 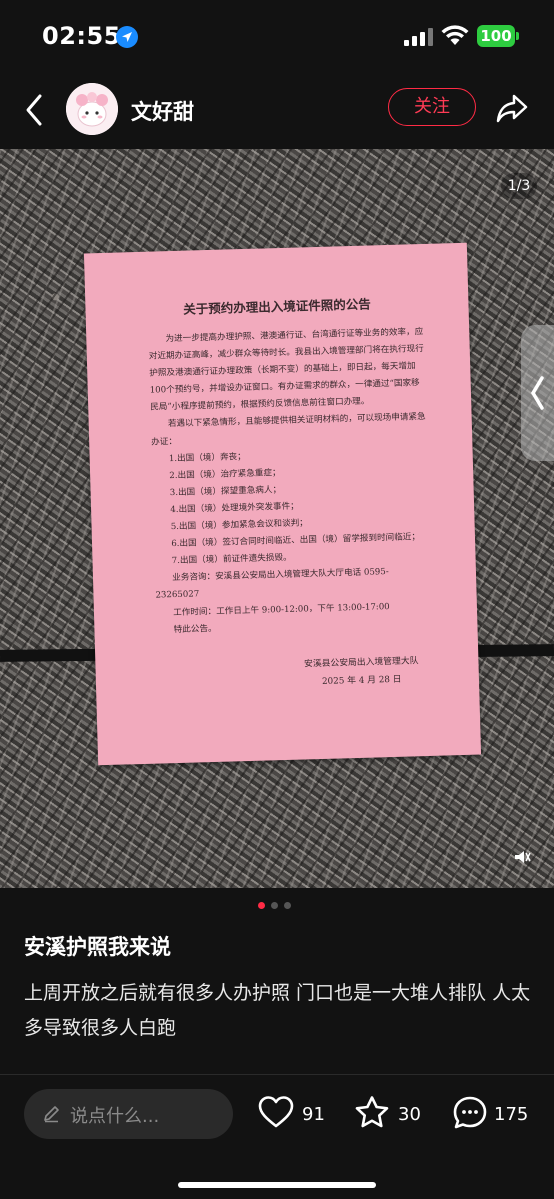 I want to click on sound-icon, so click(x=522, y=857).